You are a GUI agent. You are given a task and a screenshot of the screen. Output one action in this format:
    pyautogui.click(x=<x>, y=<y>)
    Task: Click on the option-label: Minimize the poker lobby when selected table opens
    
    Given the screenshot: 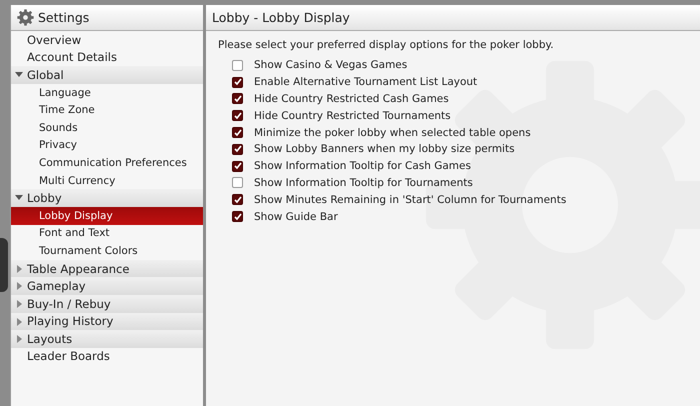 What is the action you would take?
    pyautogui.click(x=392, y=132)
    